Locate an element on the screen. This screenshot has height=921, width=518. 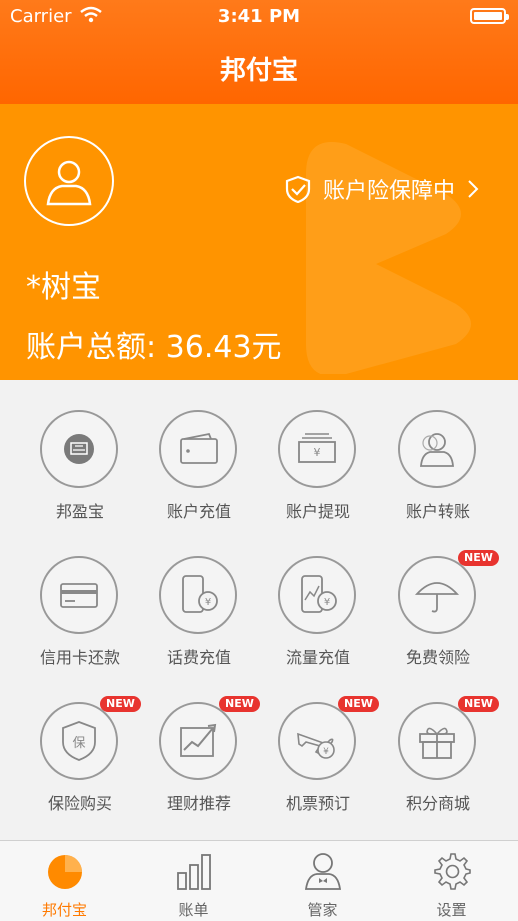
service-insurance-purchase: 保 NEW 保险购买 is located at coordinates (80, 742).